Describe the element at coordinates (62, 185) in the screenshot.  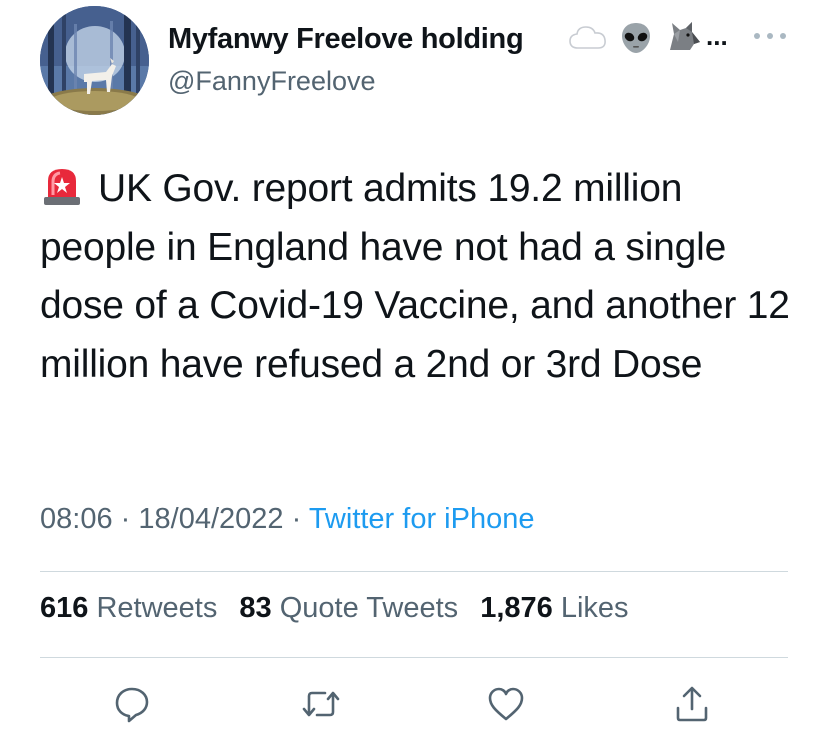
I see `police-siren-icon` at that location.